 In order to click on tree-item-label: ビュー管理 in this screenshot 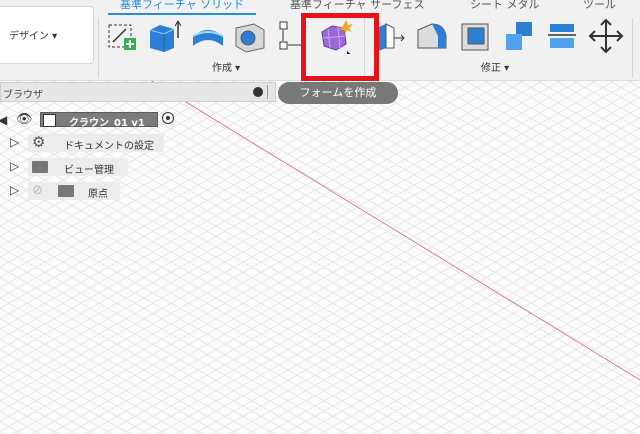, I will do `click(89, 170)`.